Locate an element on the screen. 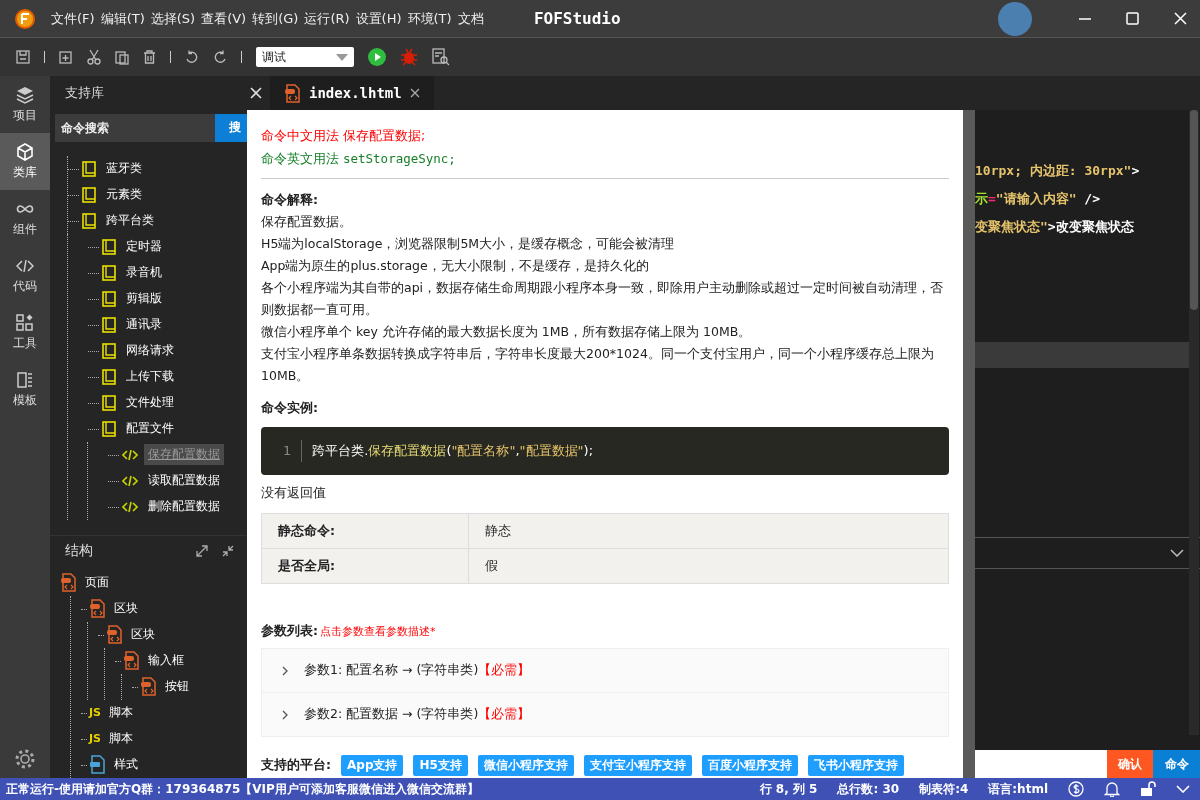 The height and width of the screenshot is (800, 1200). chevron-down-icon is located at coordinates (1177, 553).